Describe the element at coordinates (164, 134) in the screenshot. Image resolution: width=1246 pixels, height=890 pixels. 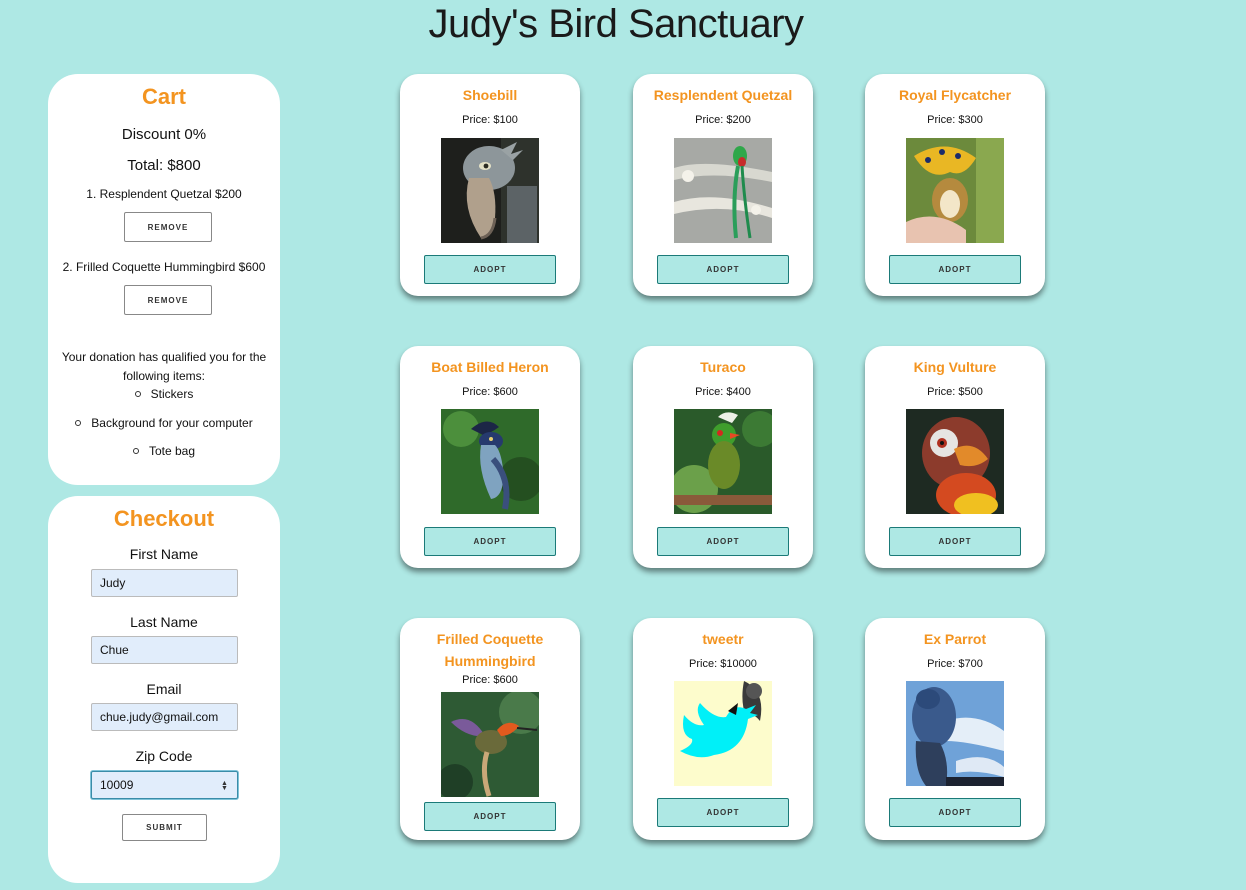
I see `cart-discount: Discount 0%` at that location.